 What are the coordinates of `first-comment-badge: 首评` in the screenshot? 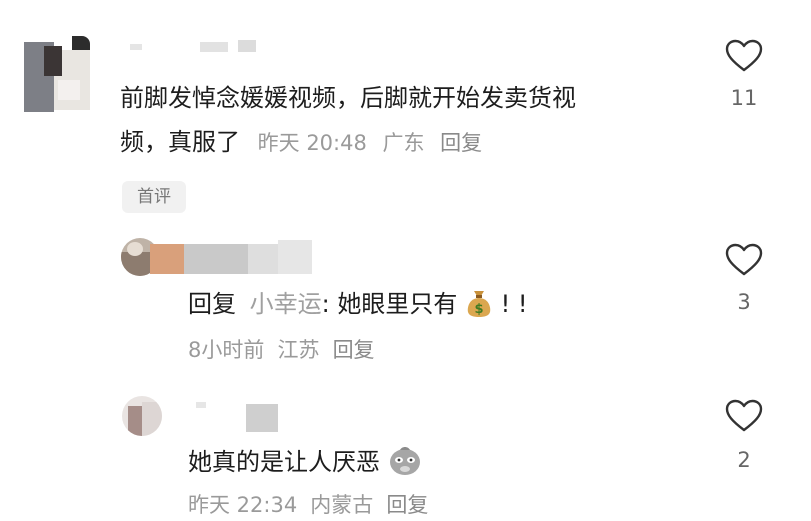 It's located at (154, 197).